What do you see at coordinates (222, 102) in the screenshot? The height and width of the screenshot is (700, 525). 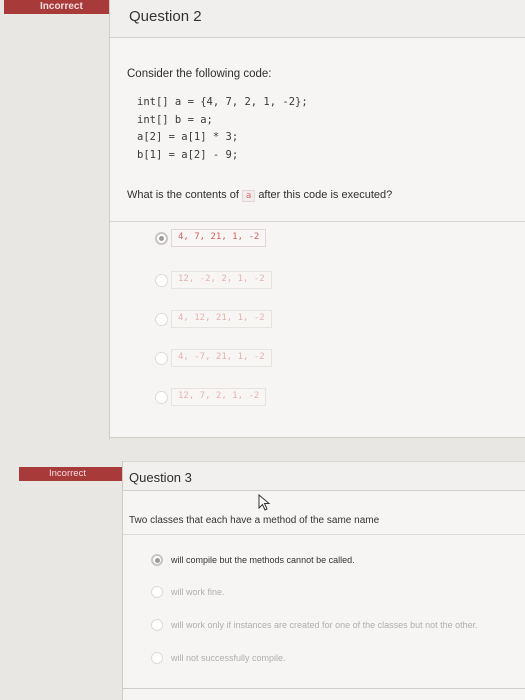 I see `code-line: int[] a = {4, 7, 2, 1, -2};` at bounding box center [222, 102].